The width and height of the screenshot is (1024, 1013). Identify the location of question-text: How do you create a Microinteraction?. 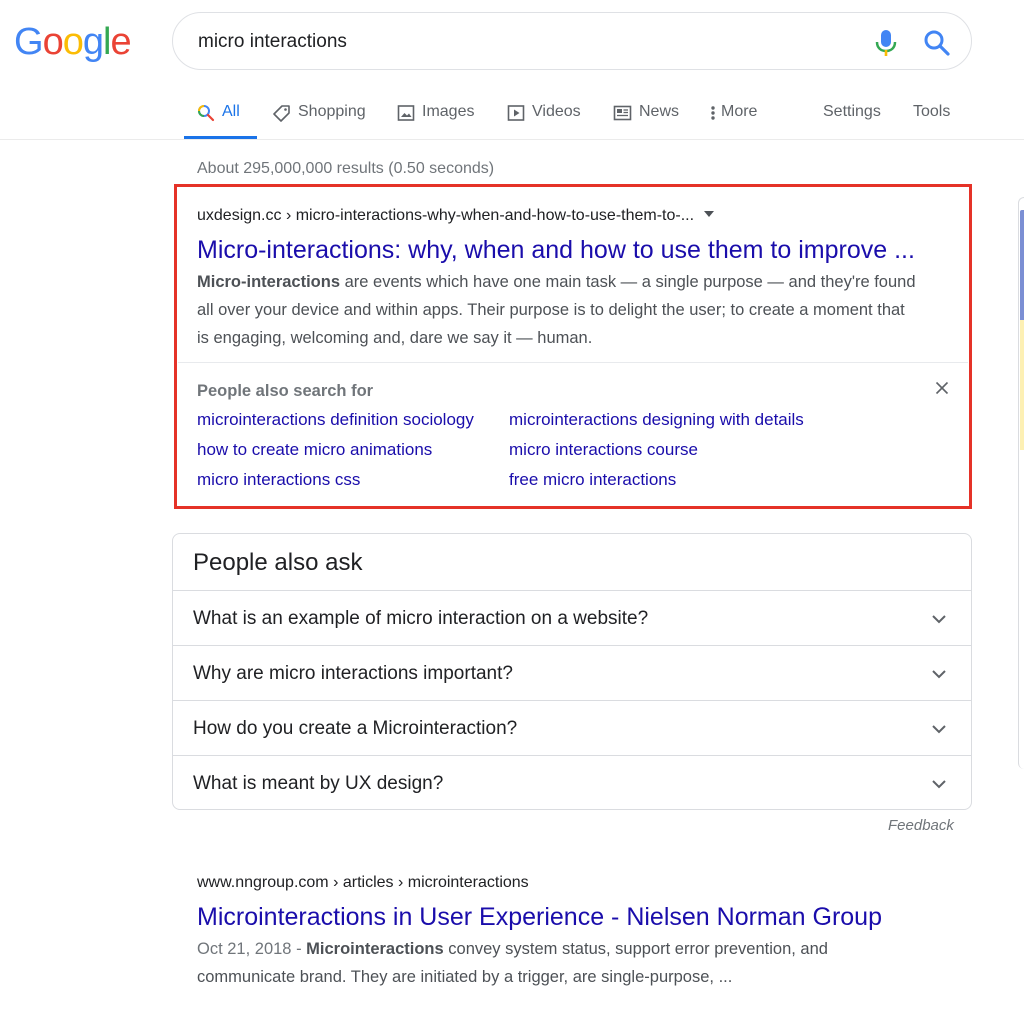
(355, 728).